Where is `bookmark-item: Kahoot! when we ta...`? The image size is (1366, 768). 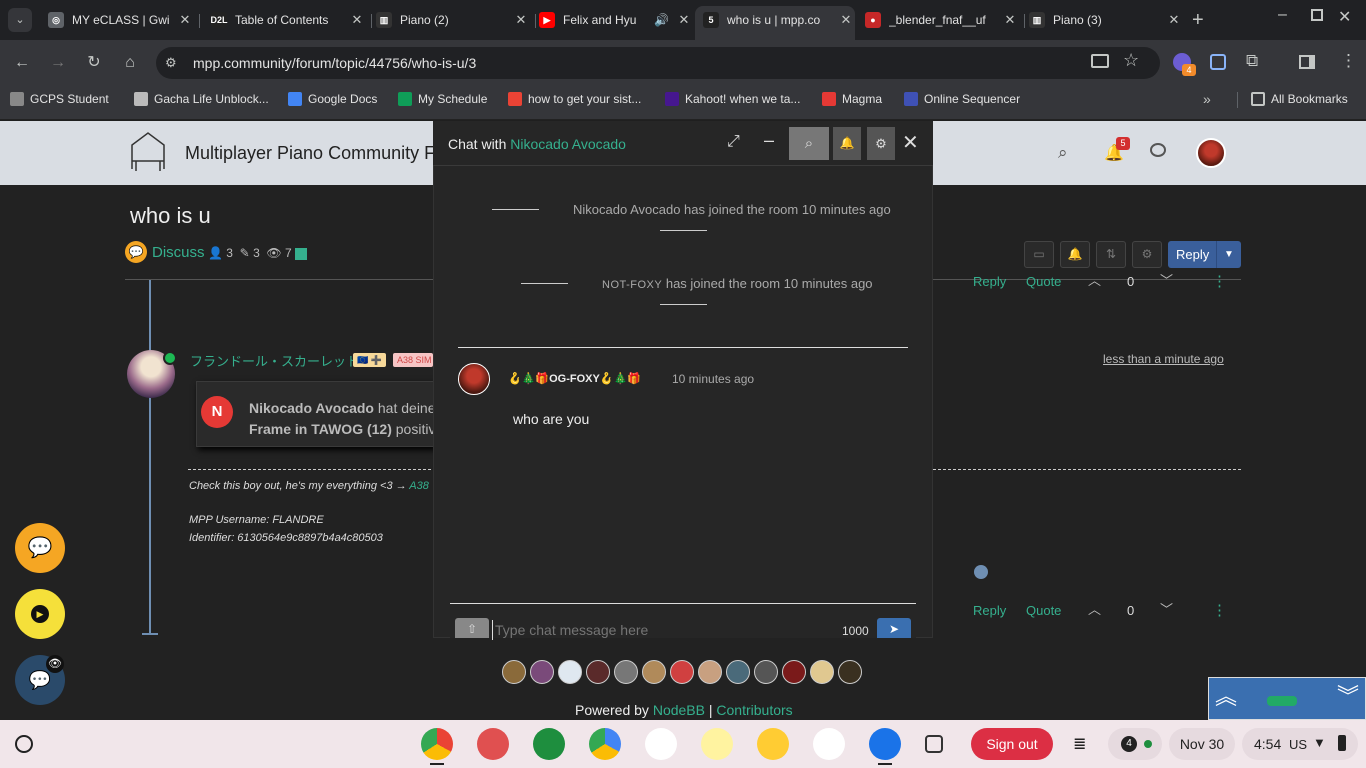
bookmark-item: Kahoot! when we ta... is located at coordinates (732, 99).